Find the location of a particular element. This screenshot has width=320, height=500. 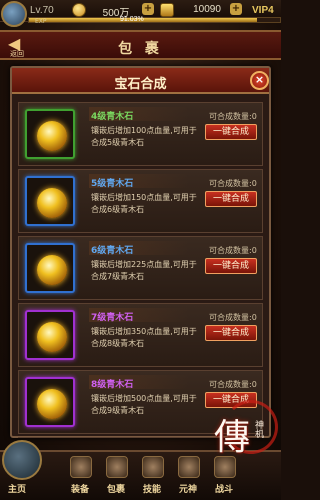

add-ingot-button: + is located at coordinates (236, 9).